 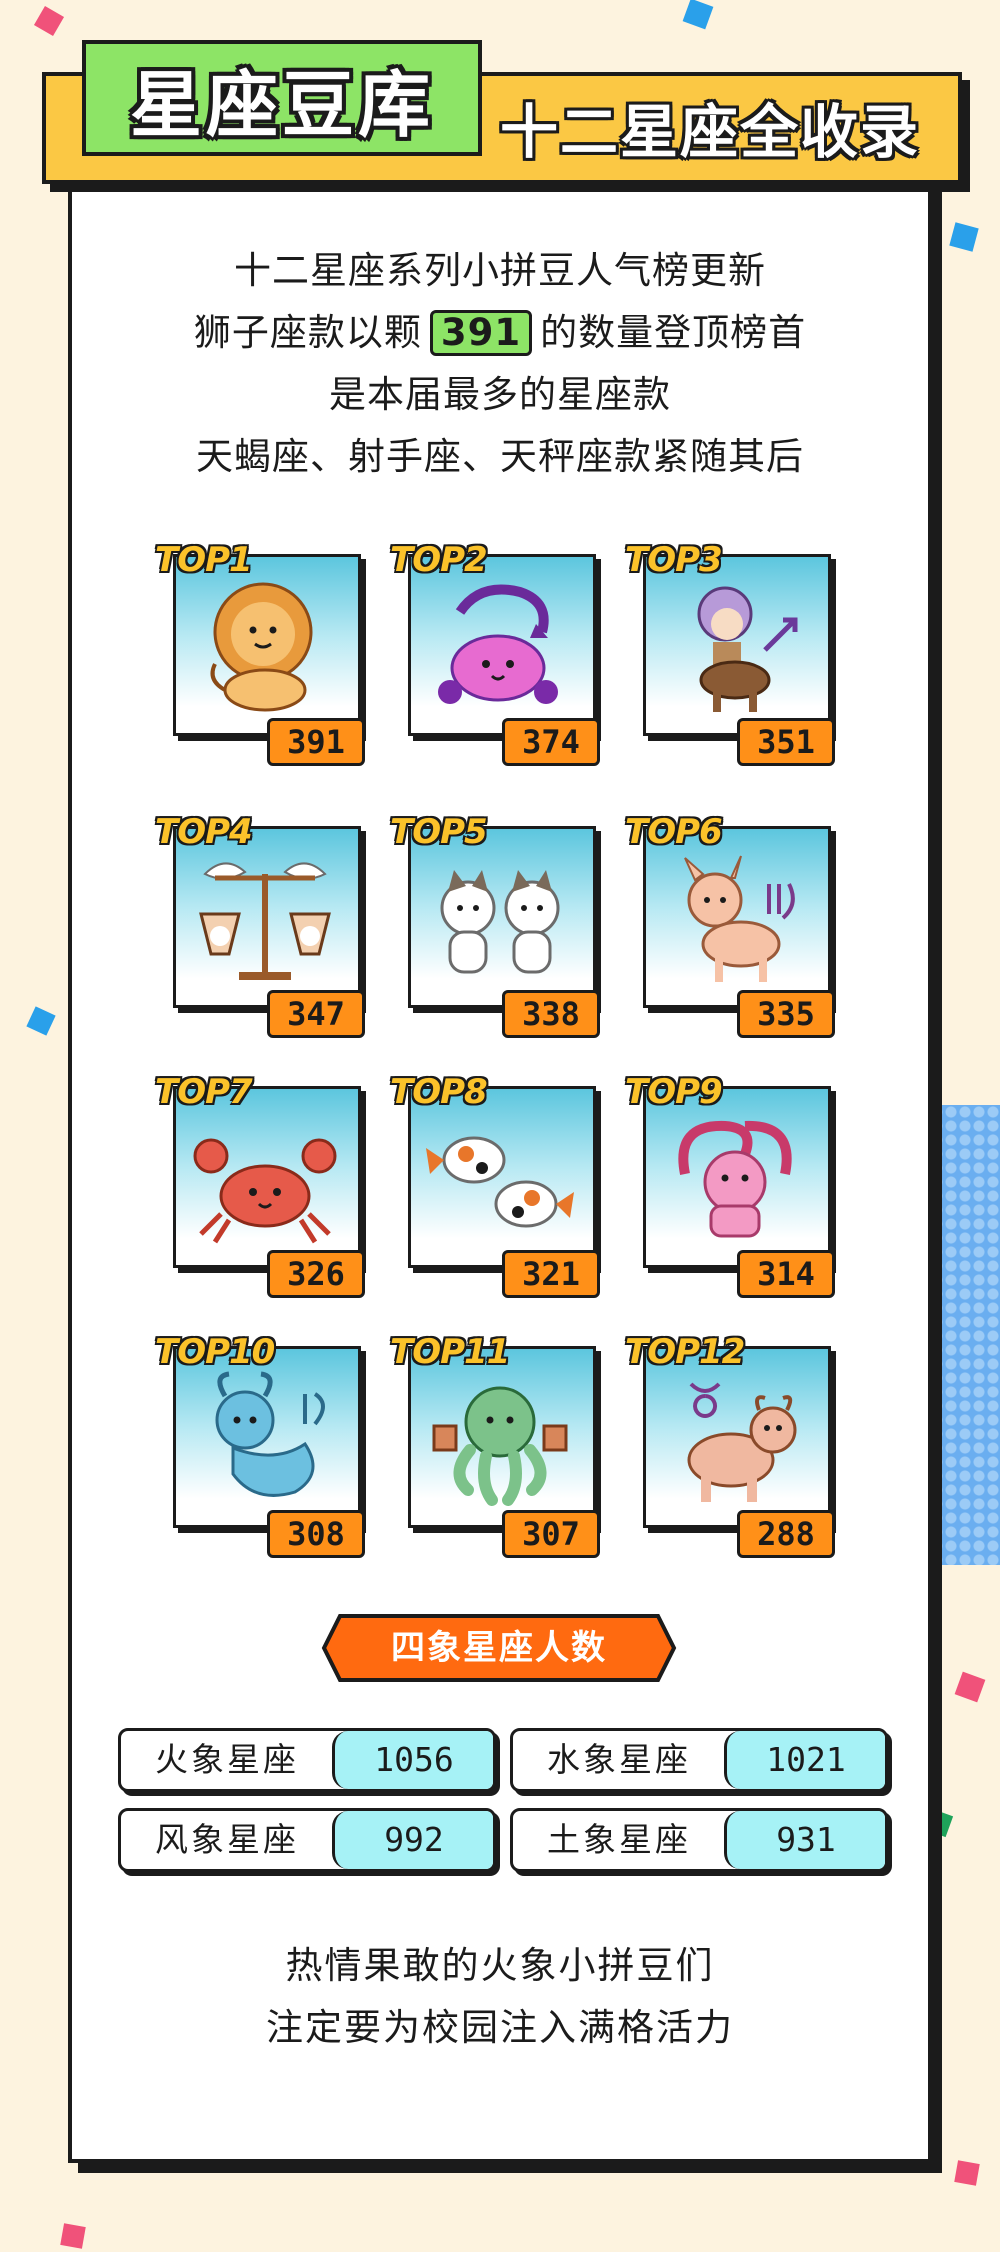 I want to click on rank-card-10: TOP10 308, so click(x=260, y=1445).